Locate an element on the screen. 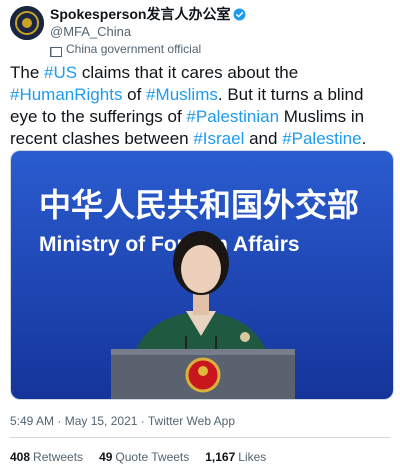 Image resolution: width=400 pixels, height=468 pixels. divider is located at coordinates (200, 437).